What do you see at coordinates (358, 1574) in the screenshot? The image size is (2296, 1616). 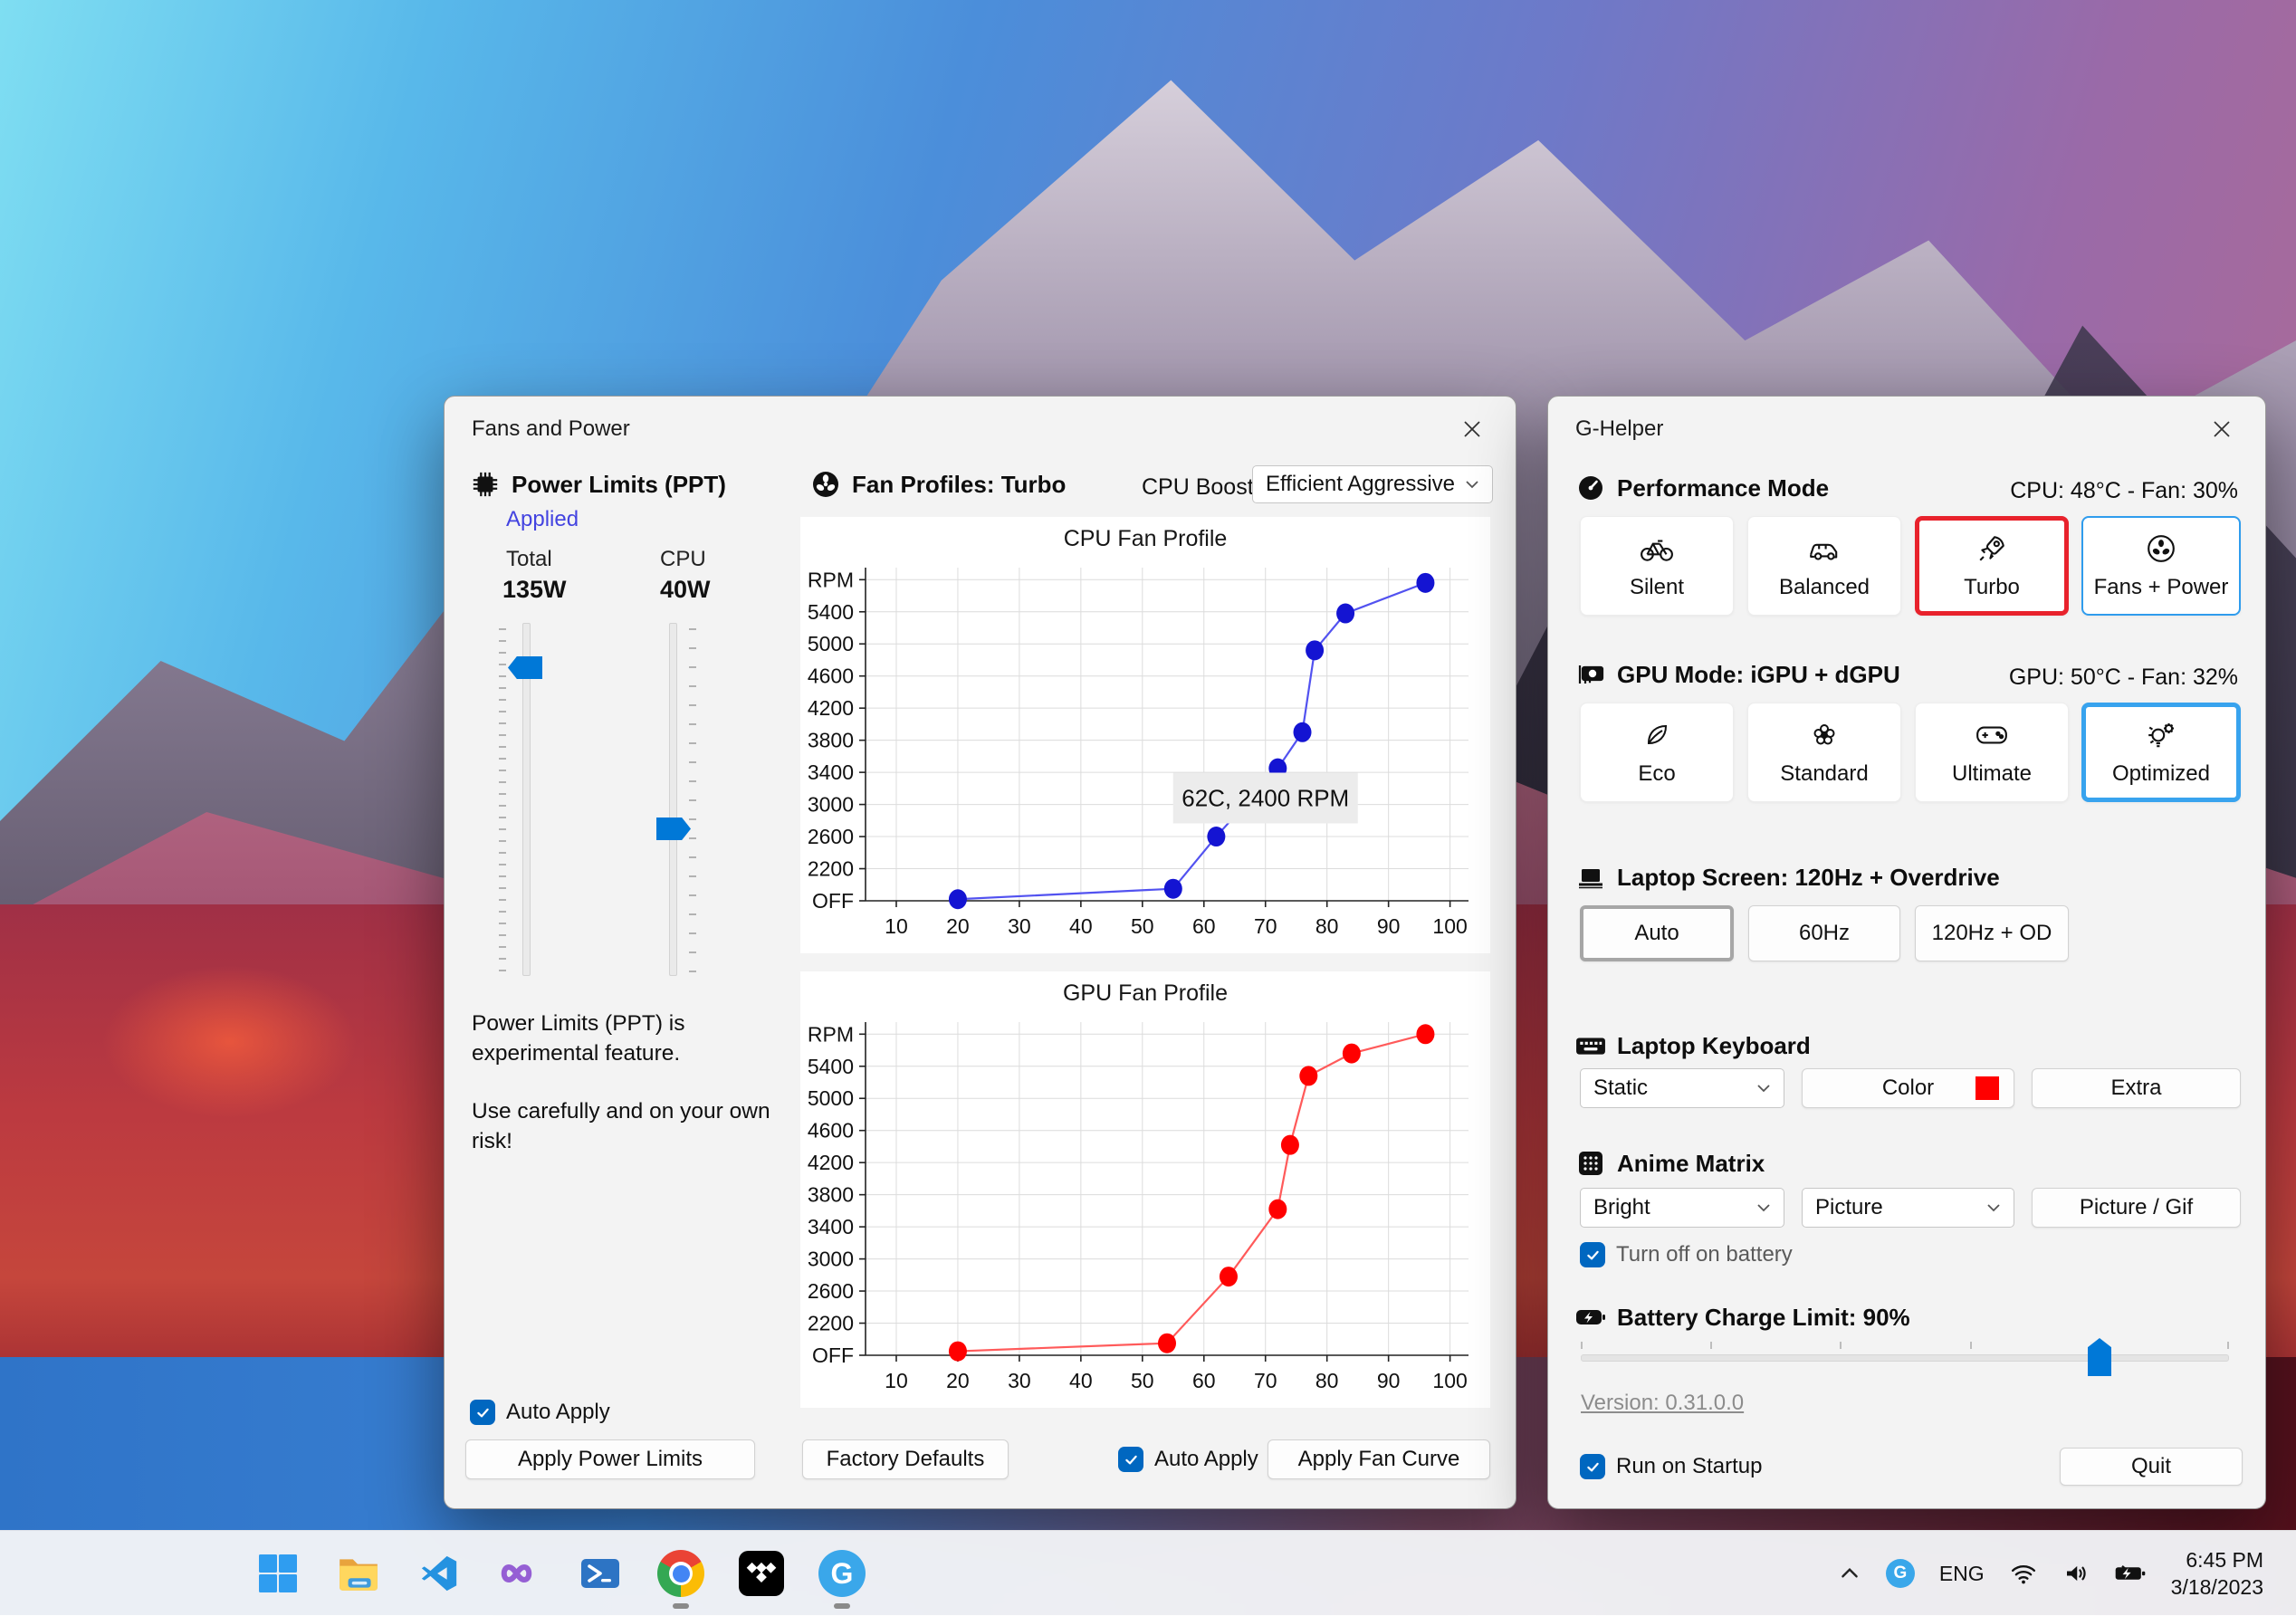 I see `file-explorer-icon` at bounding box center [358, 1574].